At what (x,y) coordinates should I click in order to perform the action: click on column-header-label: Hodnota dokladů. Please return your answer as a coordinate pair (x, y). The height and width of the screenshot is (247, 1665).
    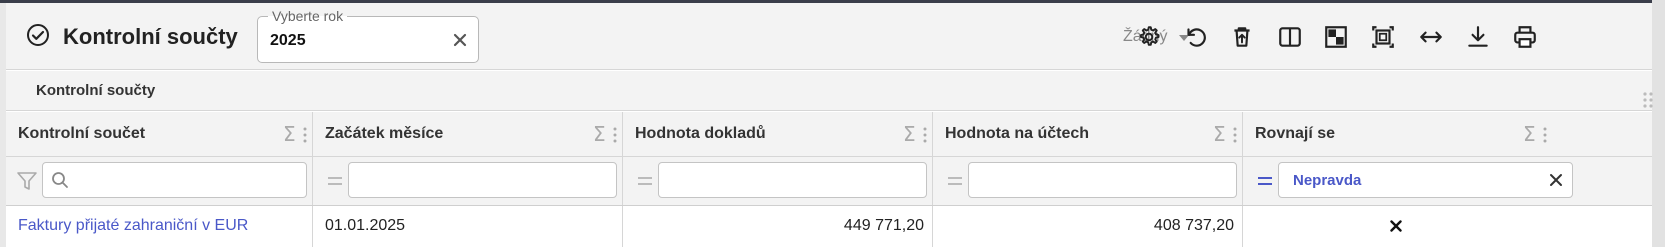
    Looking at the image, I should click on (700, 133).